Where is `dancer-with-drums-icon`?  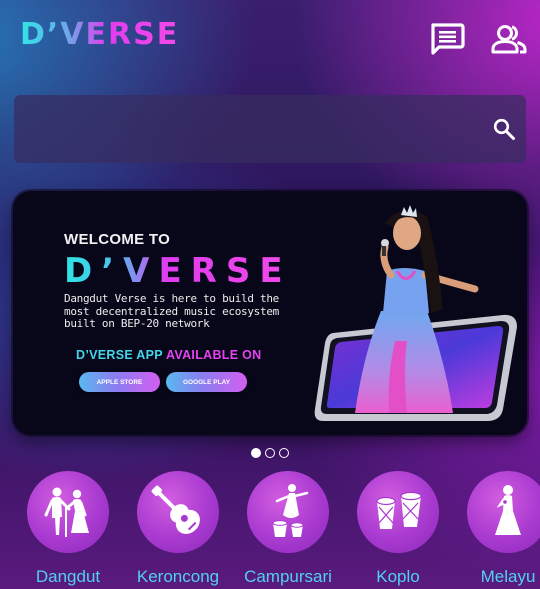
dancer-with-drums-icon is located at coordinates (290, 510).